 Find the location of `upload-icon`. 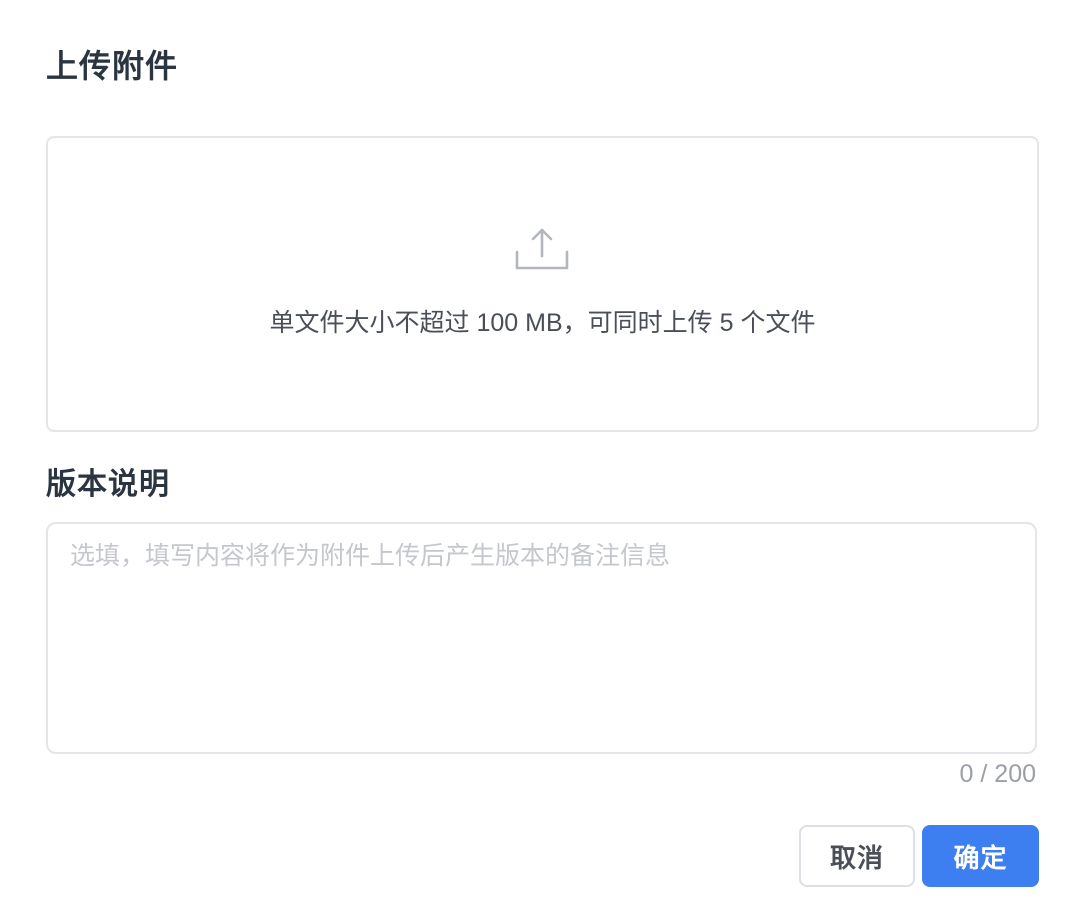

upload-icon is located at coordinates (542, 249).